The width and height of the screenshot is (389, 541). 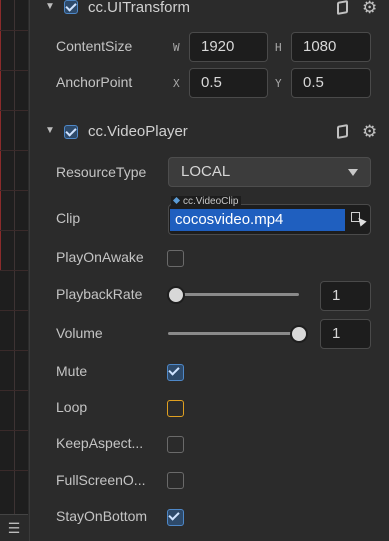 I want to click on uitransform-title: cc.UITransform, so click(x=139, y=8).